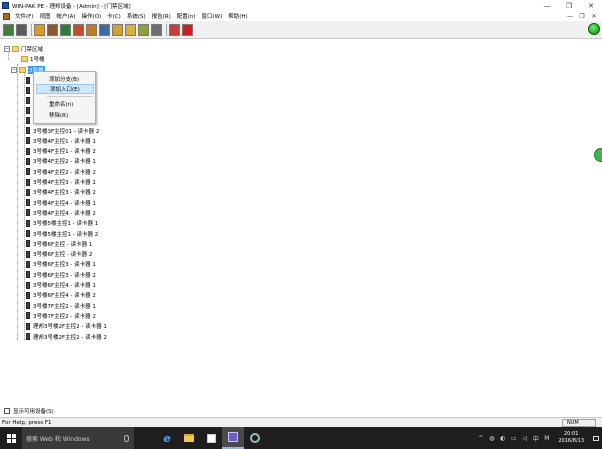 The width and height of the screenshot is (602, 449). Describe the element at coordinates (65, 223) in the screenshot. I see `tree-reader-label: 3号楼5楼主控1 - 读卡器 1` at that location.